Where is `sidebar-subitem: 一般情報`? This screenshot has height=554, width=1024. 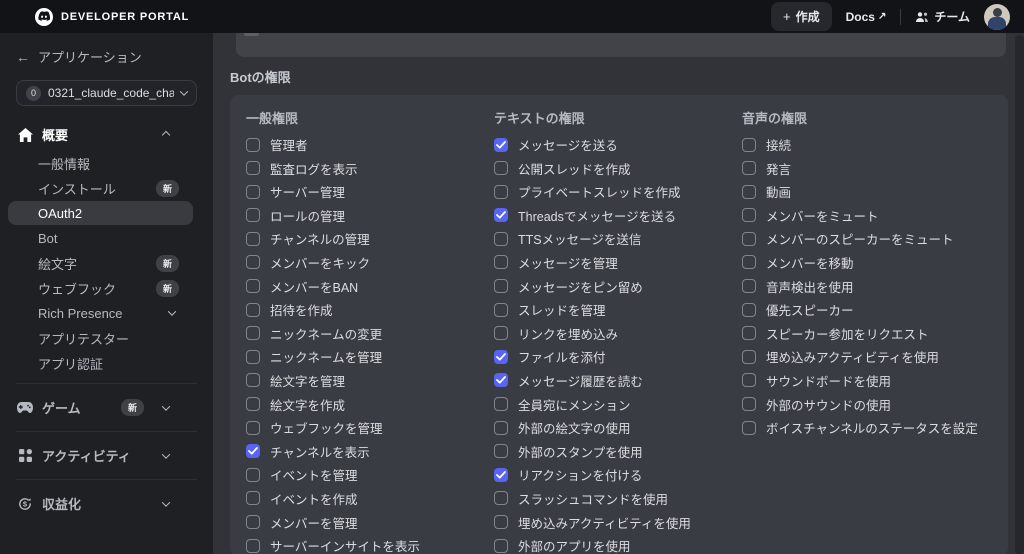
sidebar-subitem: 一般情報 is located at coordinates (100, 163).